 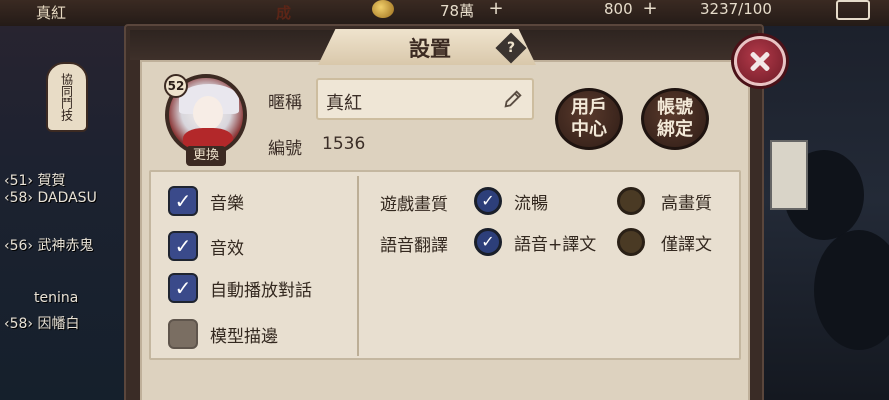 What do you see at coordinates (206, 156) in the screenshot?
I see `change-avatar-button: 更換` at bounding box center [206, 156].